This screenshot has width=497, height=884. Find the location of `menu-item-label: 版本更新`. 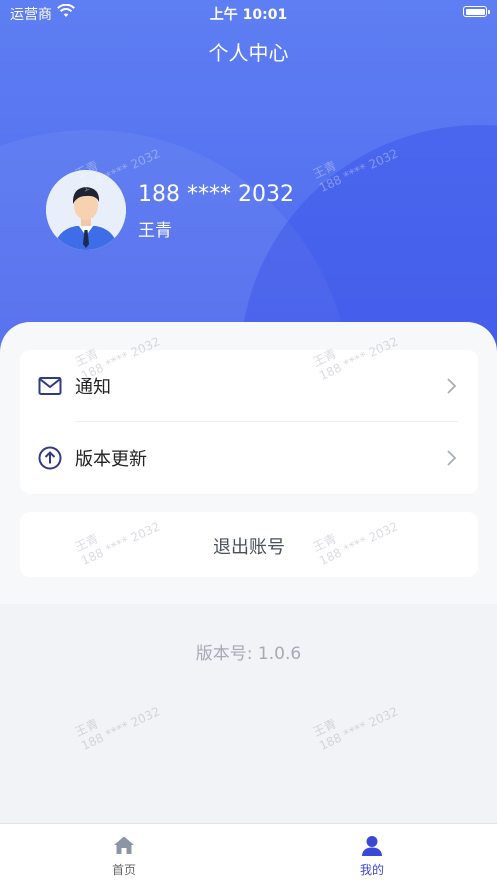

menu-item-label: 版本更新 is located at coordinates (111, 459).